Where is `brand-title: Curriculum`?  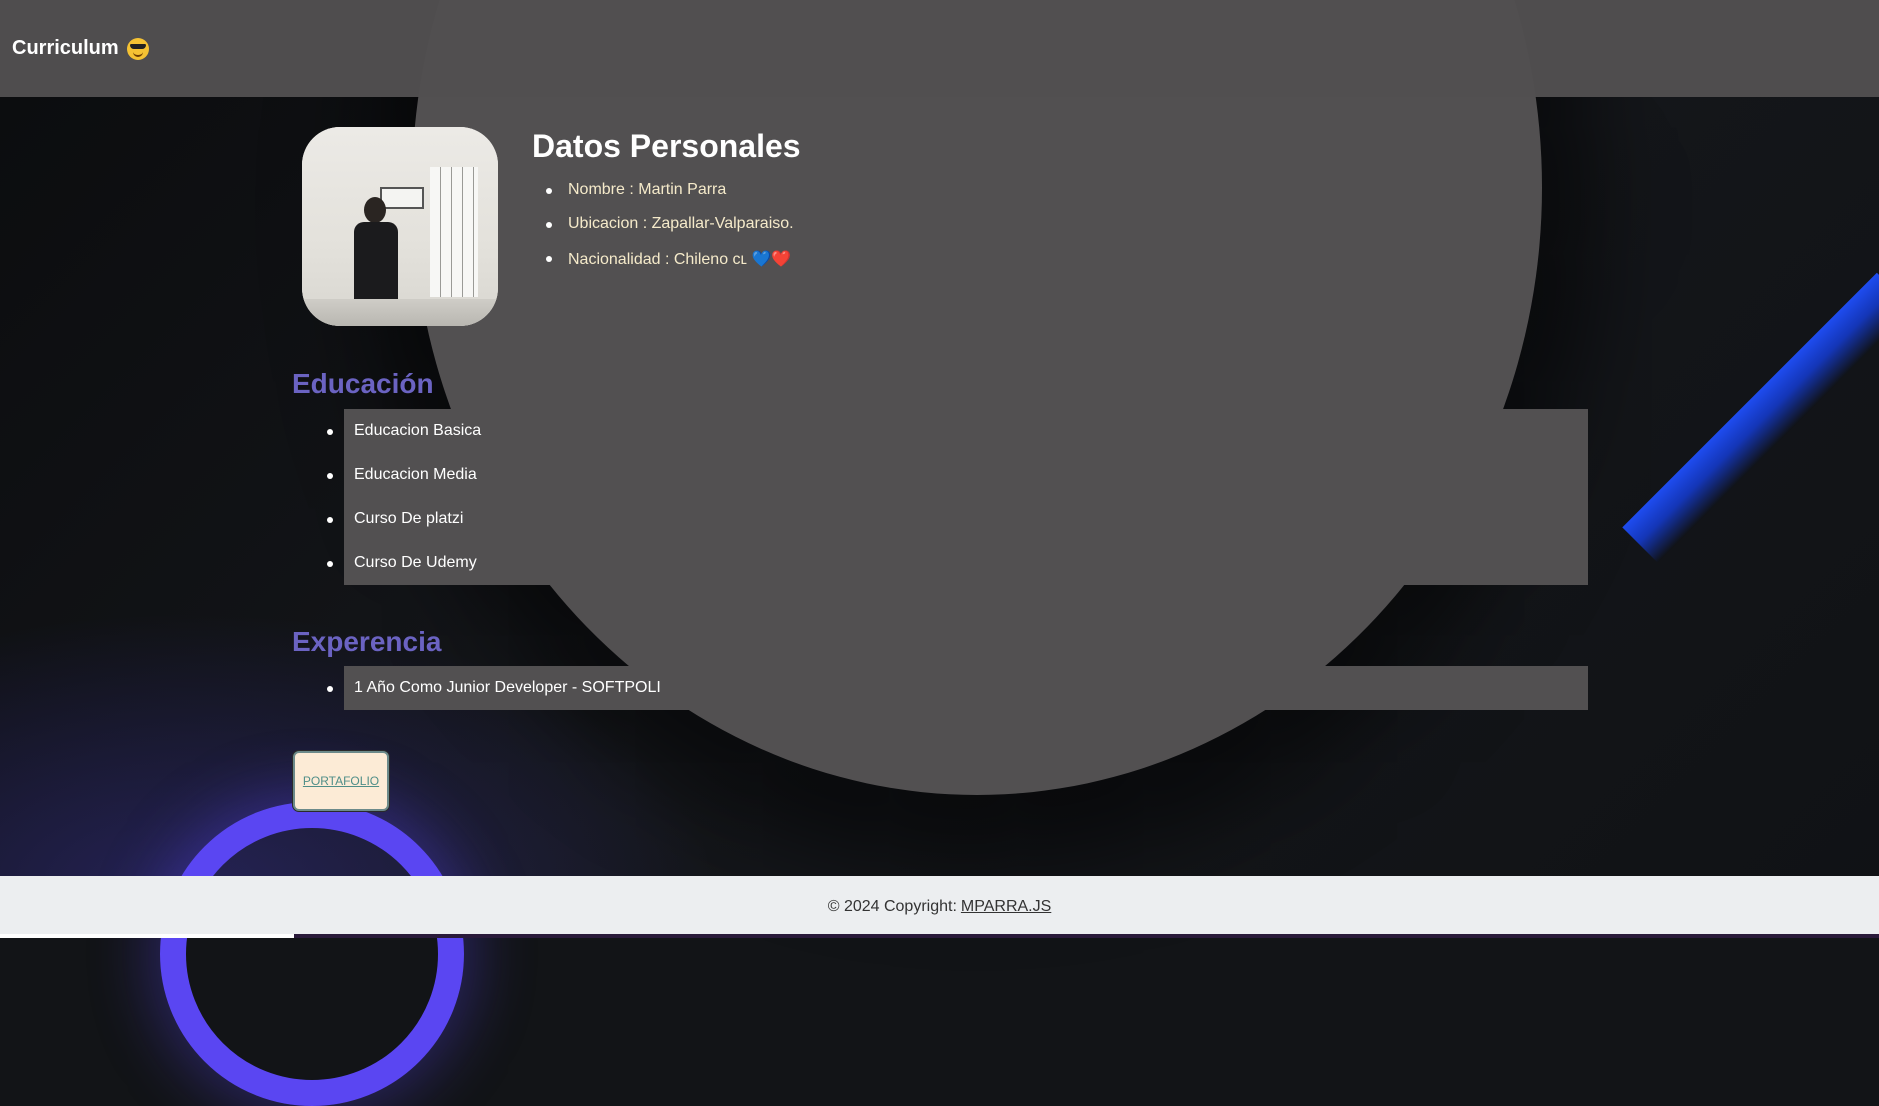 brand-title: Curriculum is located at coordinates (65, 48).